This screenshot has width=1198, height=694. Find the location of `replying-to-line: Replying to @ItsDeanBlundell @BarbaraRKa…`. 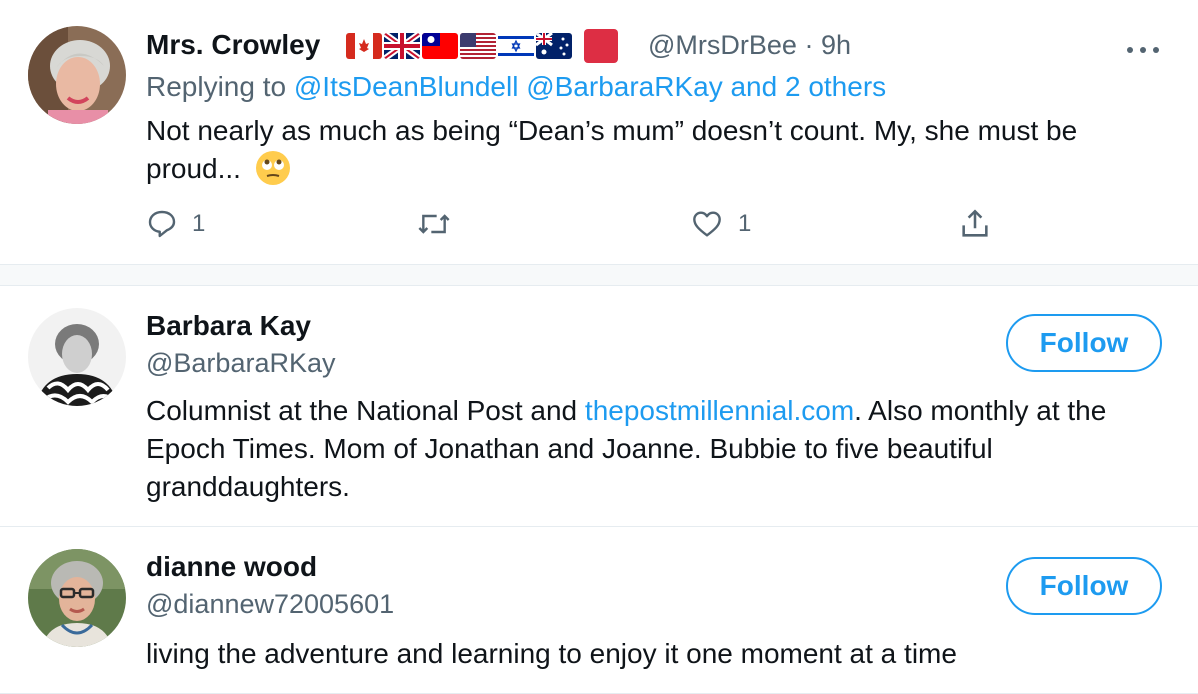

replying-to-line: Replying to @ItsDeanBlundell @BarbaraRKa… is located at coordinates (516, 87).